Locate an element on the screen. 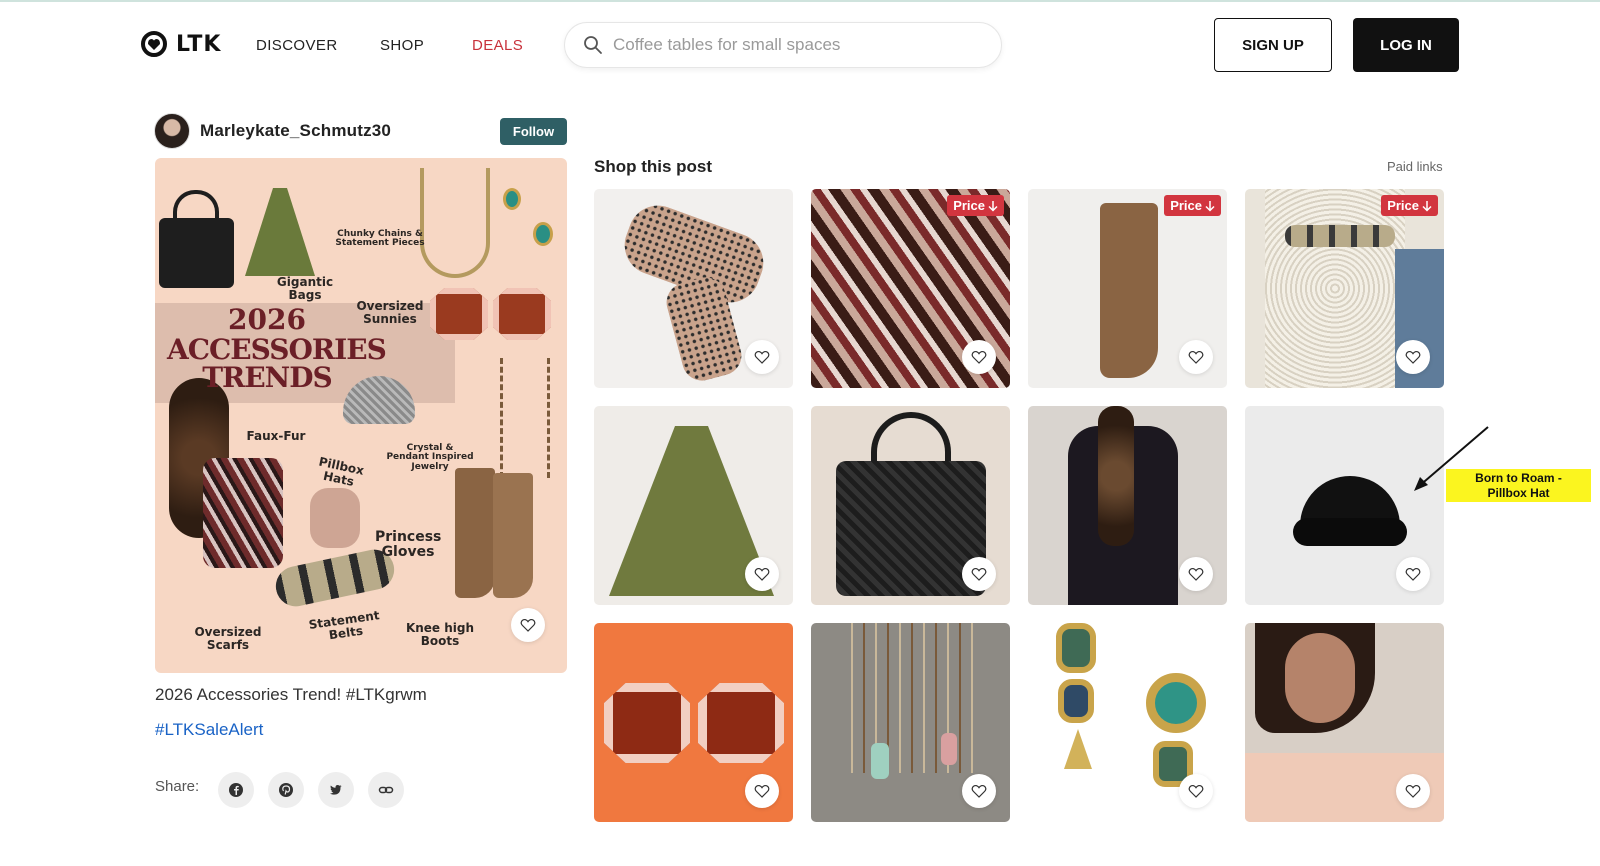 Image resolution: width=1600 pixels, height=866 pixels. art-label-sunnies: Oversized Sunnies is located at coordinates (390, 312).